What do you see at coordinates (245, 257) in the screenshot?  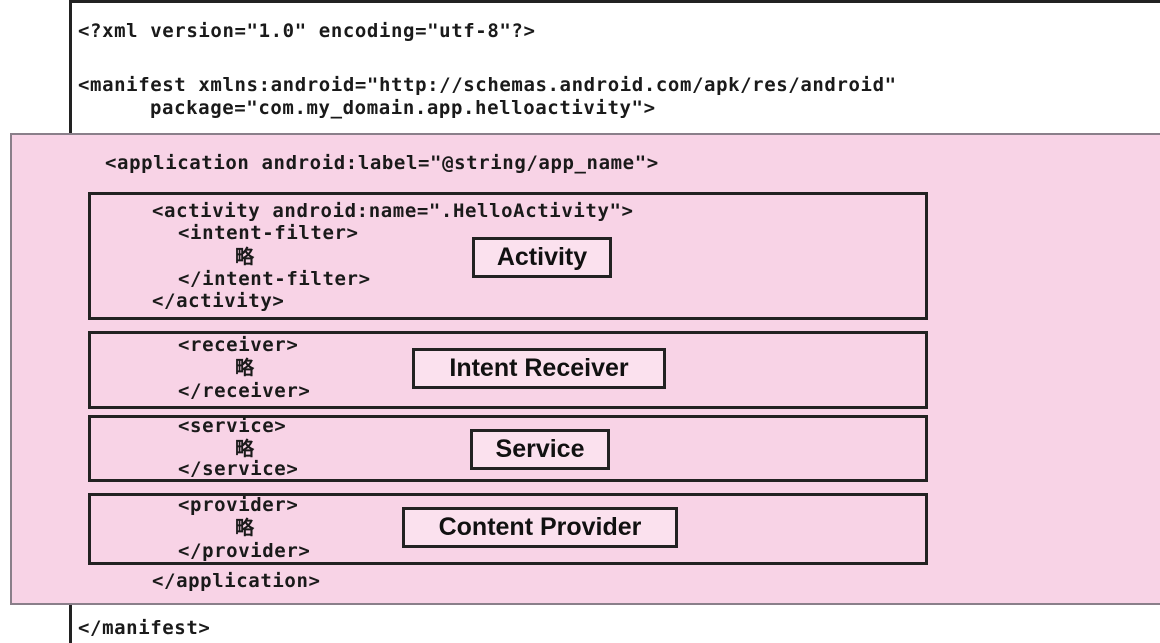 I see `activity-omitted-mark: 略` at bounding box center [245, 257].